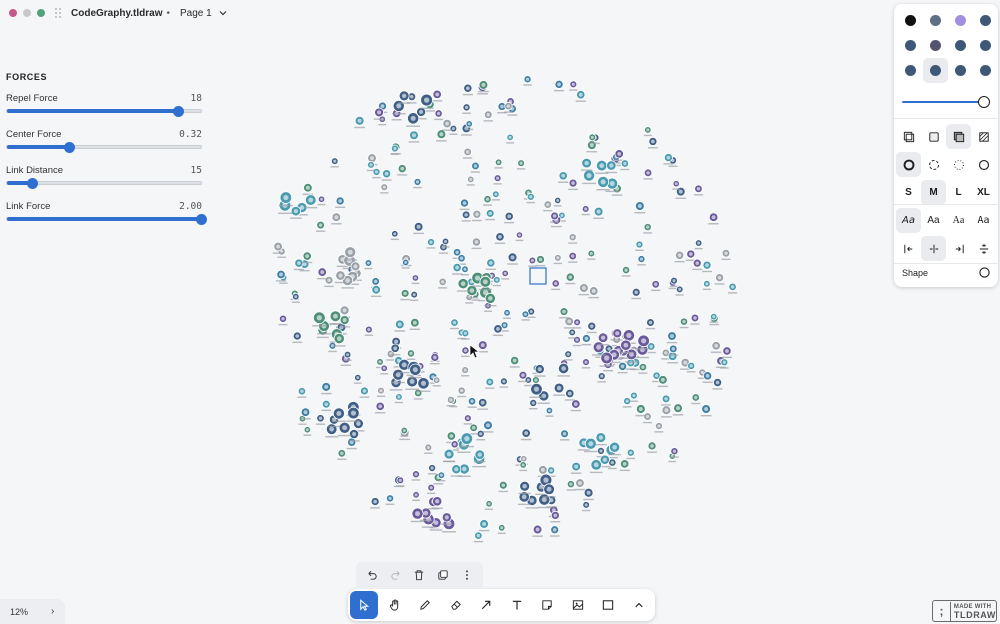  What do you see at coordinates (467, 575) in the screenshot?
I see `more-button` at bounding box center [467, 575].